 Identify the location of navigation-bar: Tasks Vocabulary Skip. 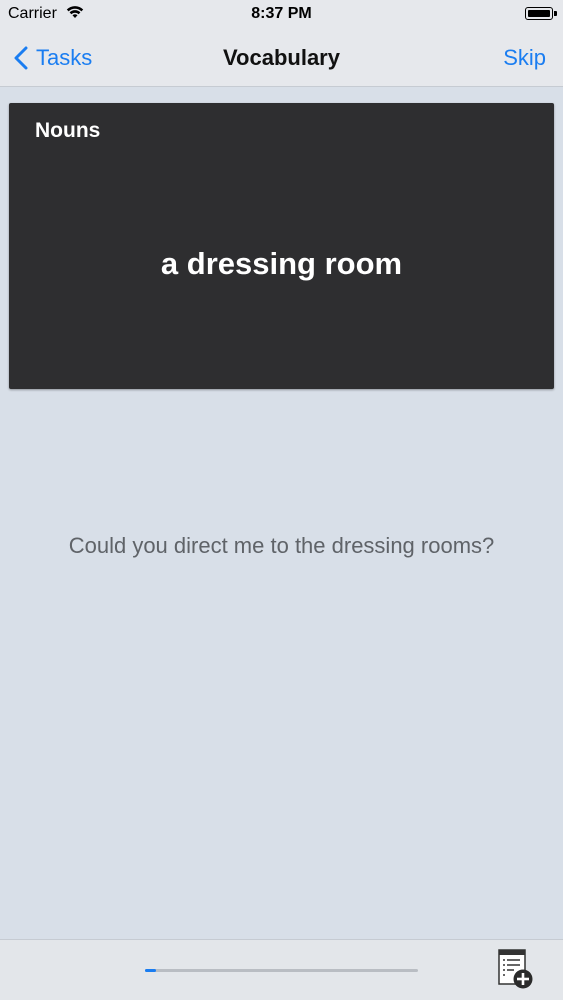
(281, 58).